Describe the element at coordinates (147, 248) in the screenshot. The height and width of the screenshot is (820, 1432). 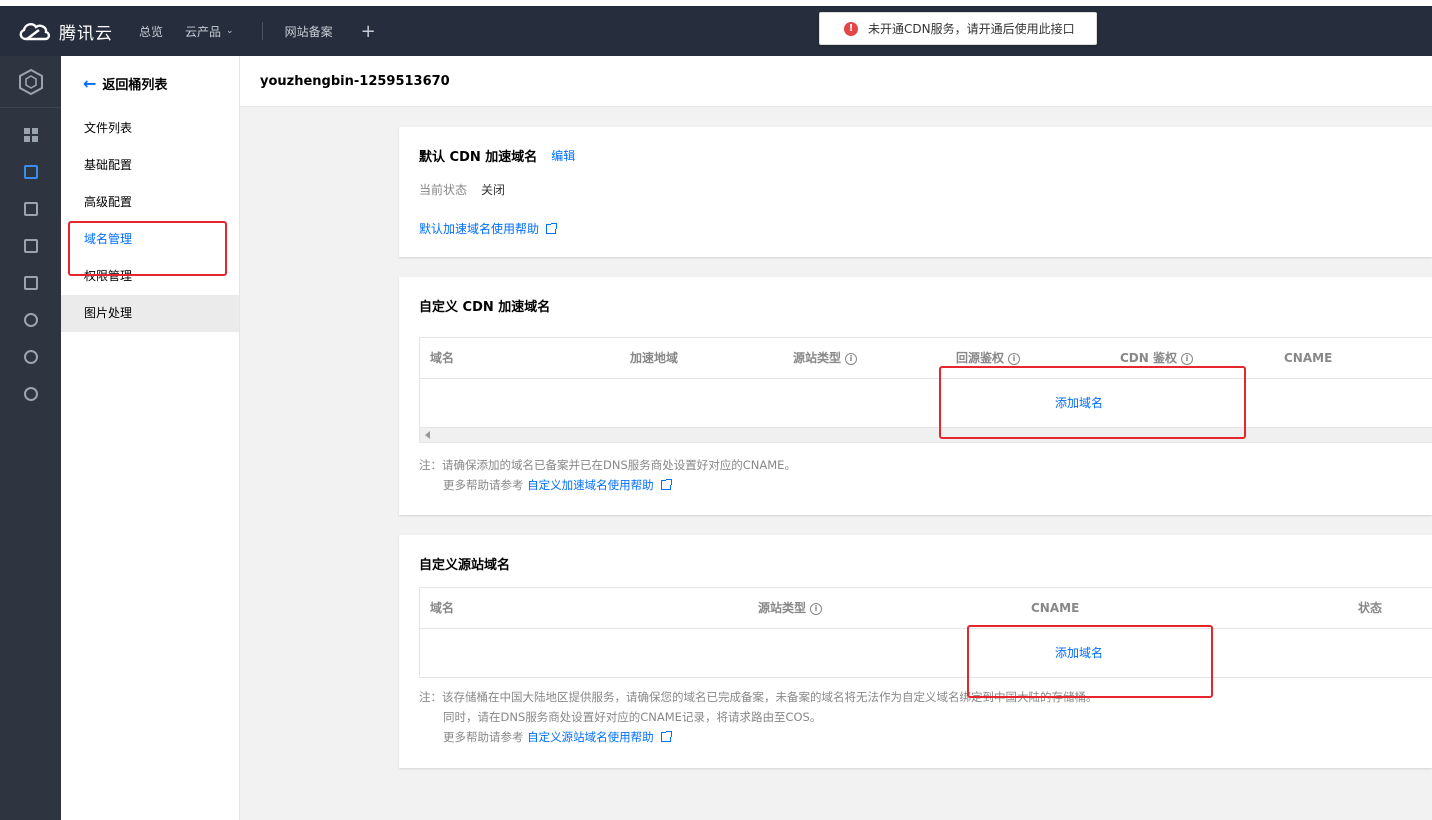
I see `highlight-box-domain-menu` at that location.